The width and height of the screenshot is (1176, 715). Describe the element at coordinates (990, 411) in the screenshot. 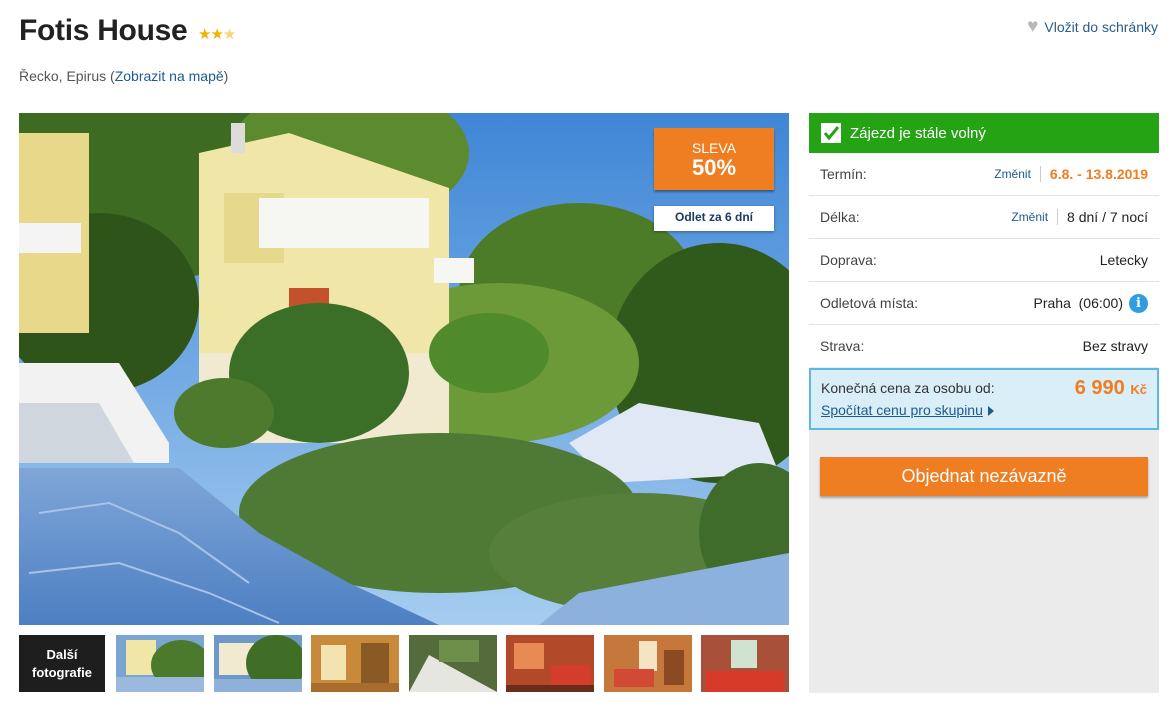

I see `triangle-right-icon` at that location.